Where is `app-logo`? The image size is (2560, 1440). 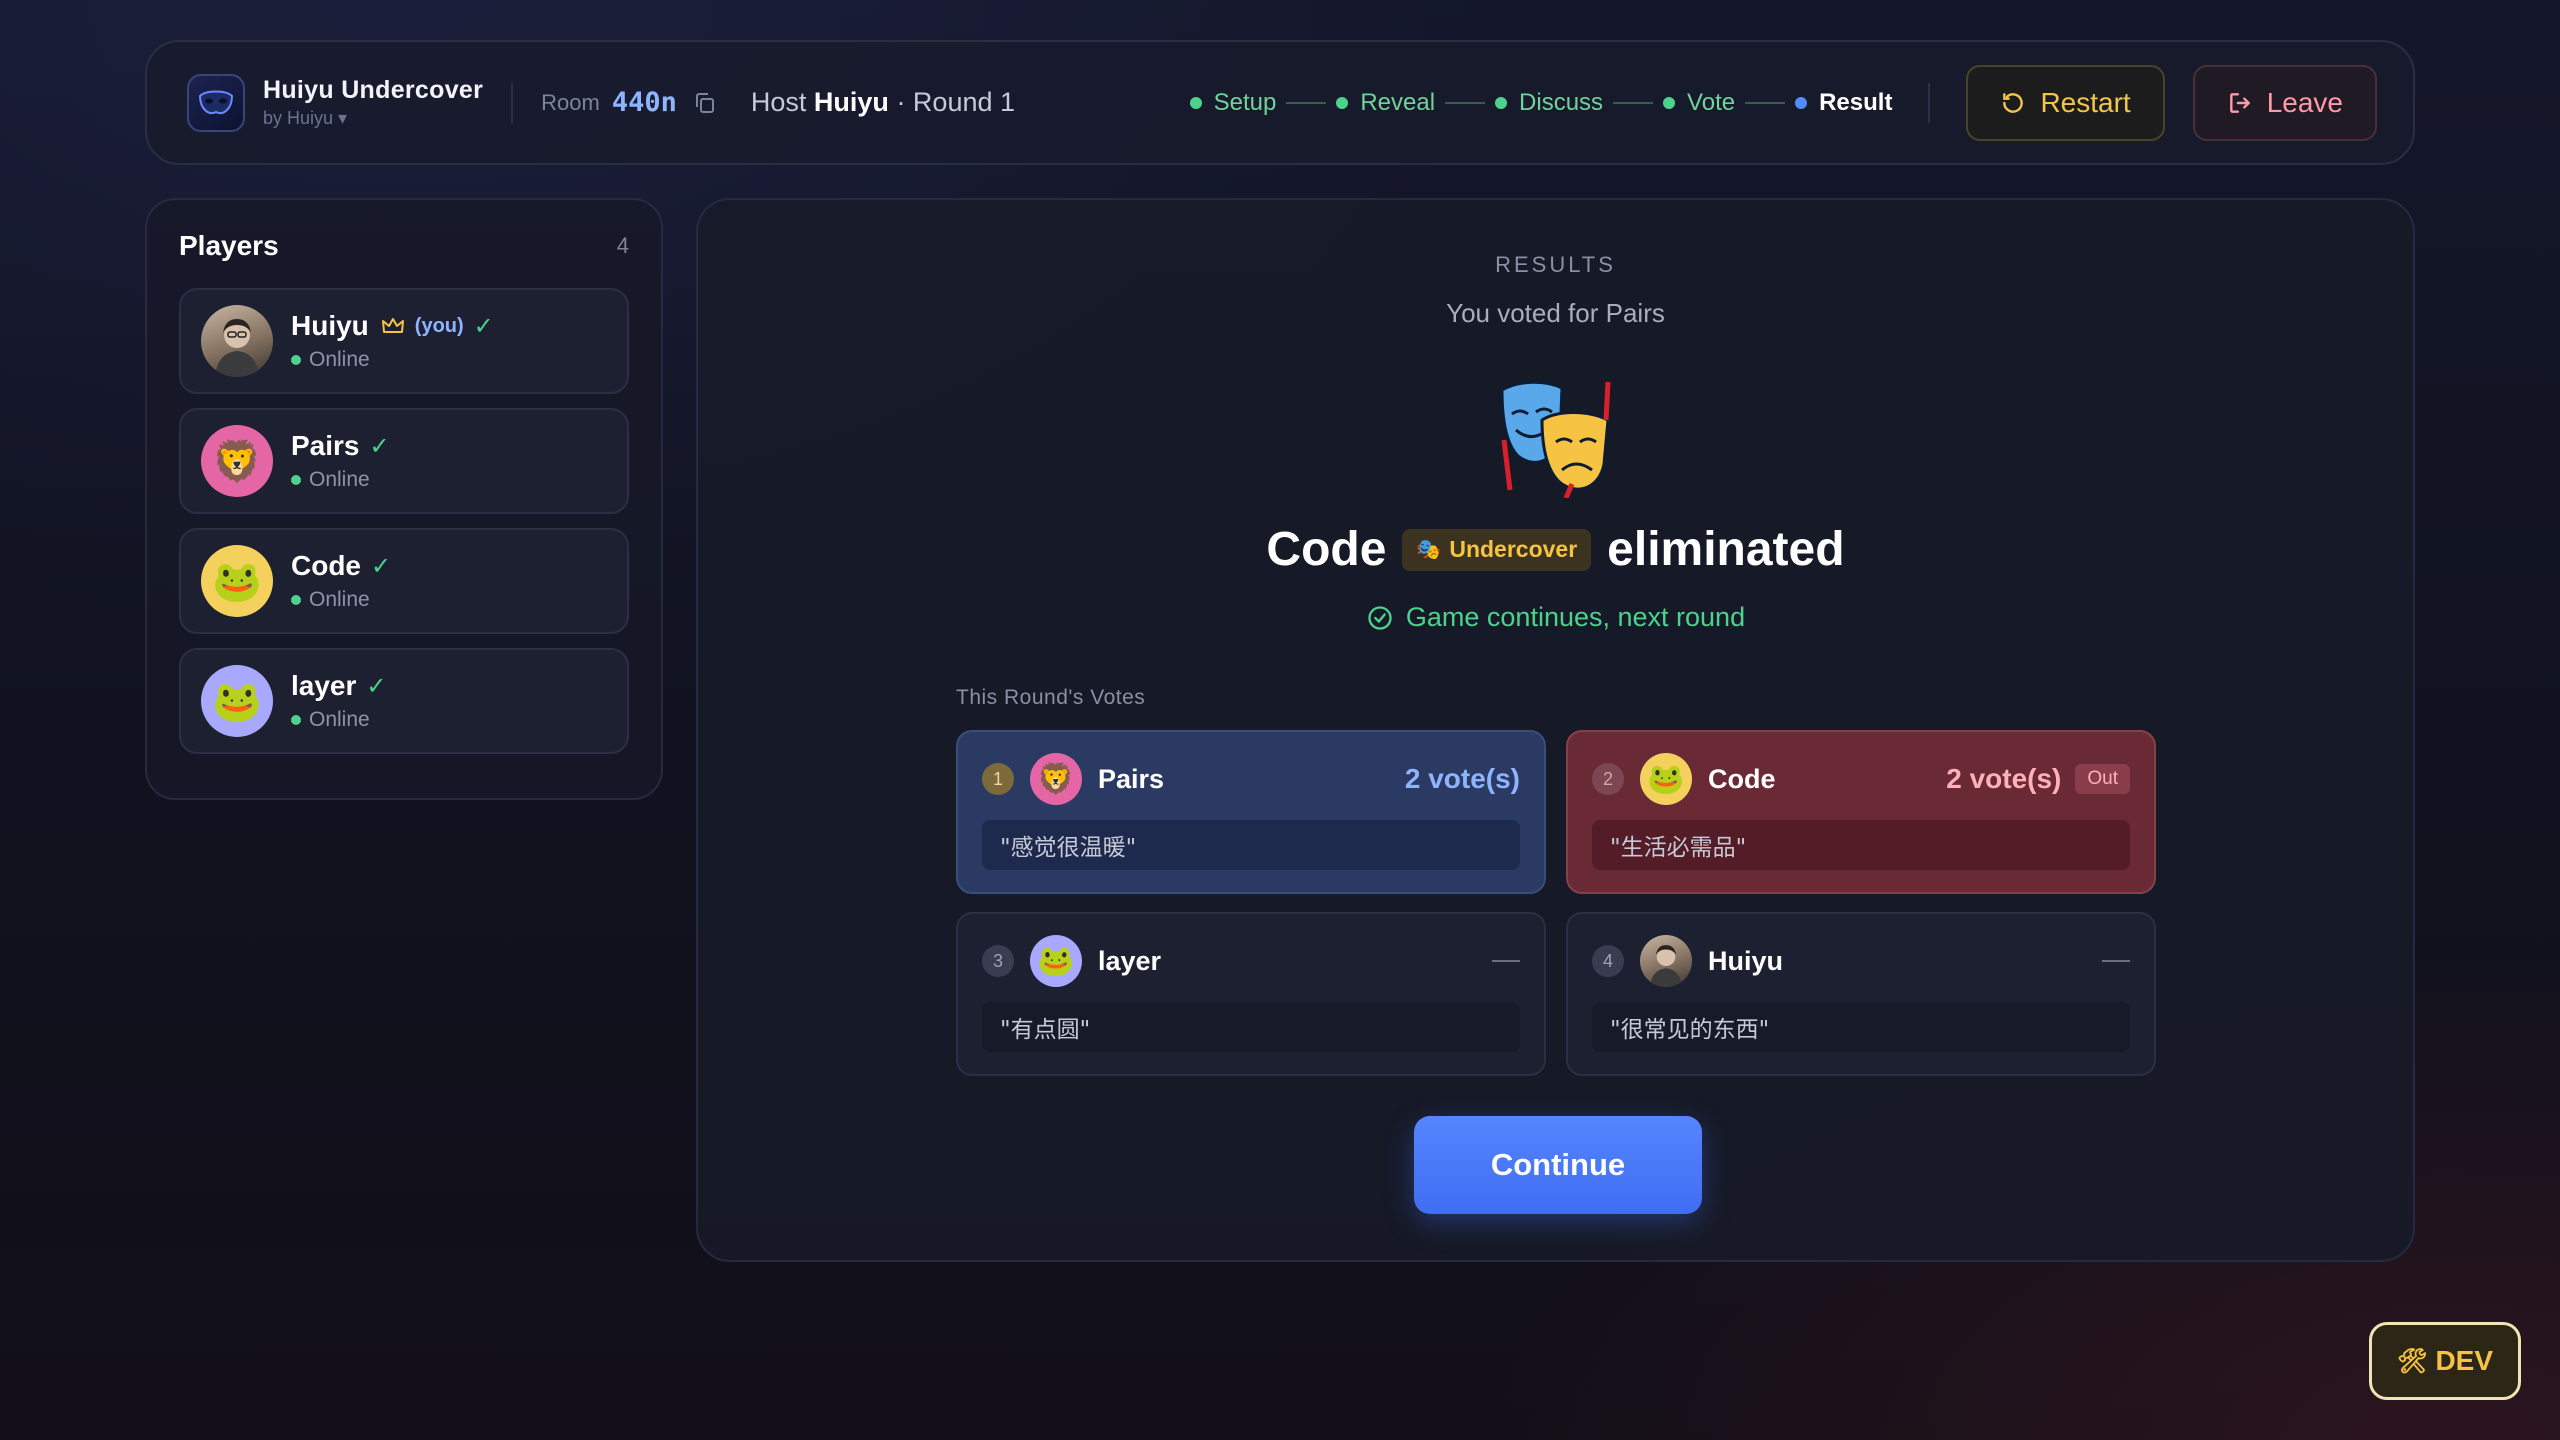 app-logo is located at coordinates (216, 102).